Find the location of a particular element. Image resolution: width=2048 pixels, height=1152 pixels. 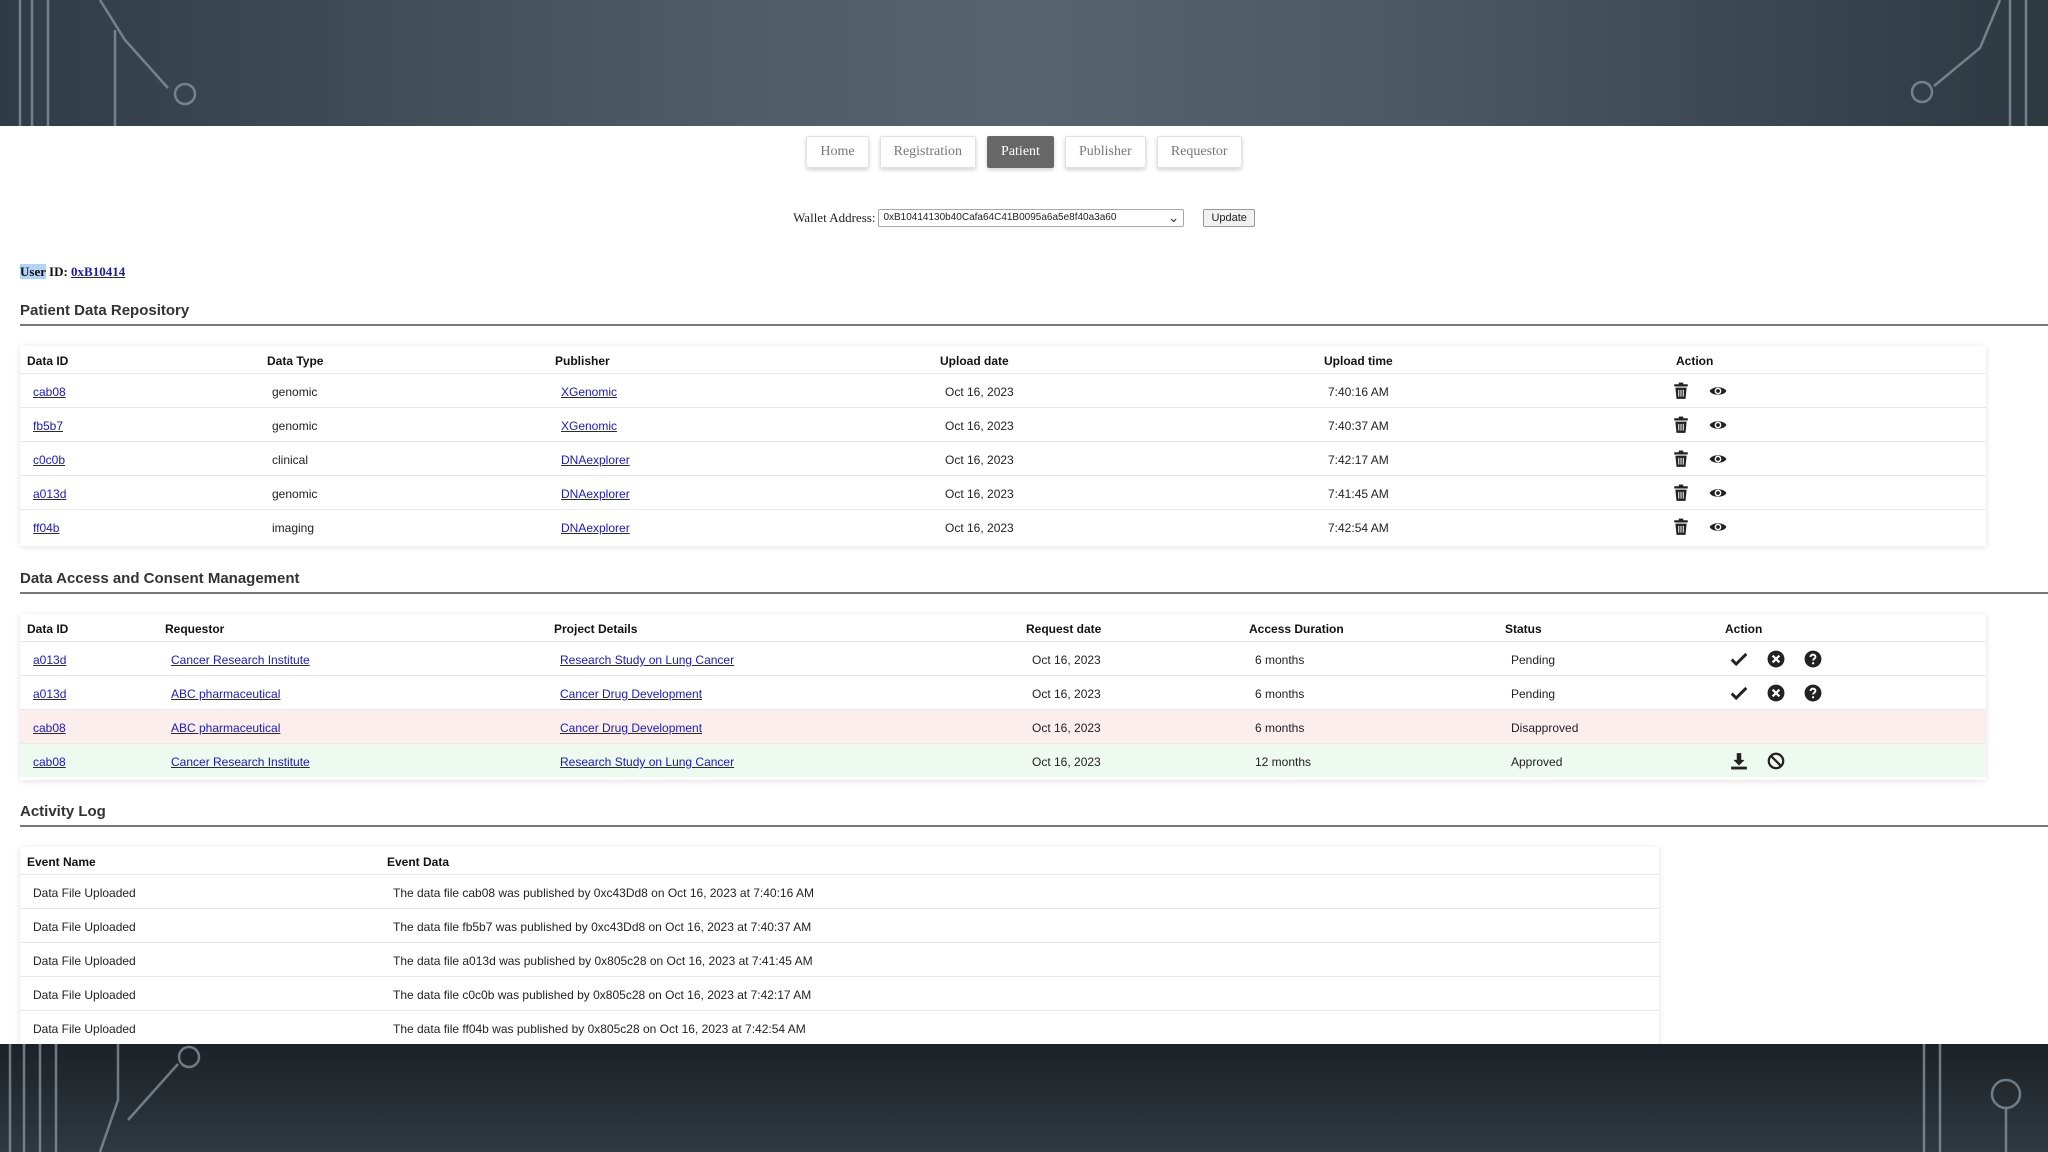

upload-time: 7:42:17 AM is located at coordinates (1358, 460).